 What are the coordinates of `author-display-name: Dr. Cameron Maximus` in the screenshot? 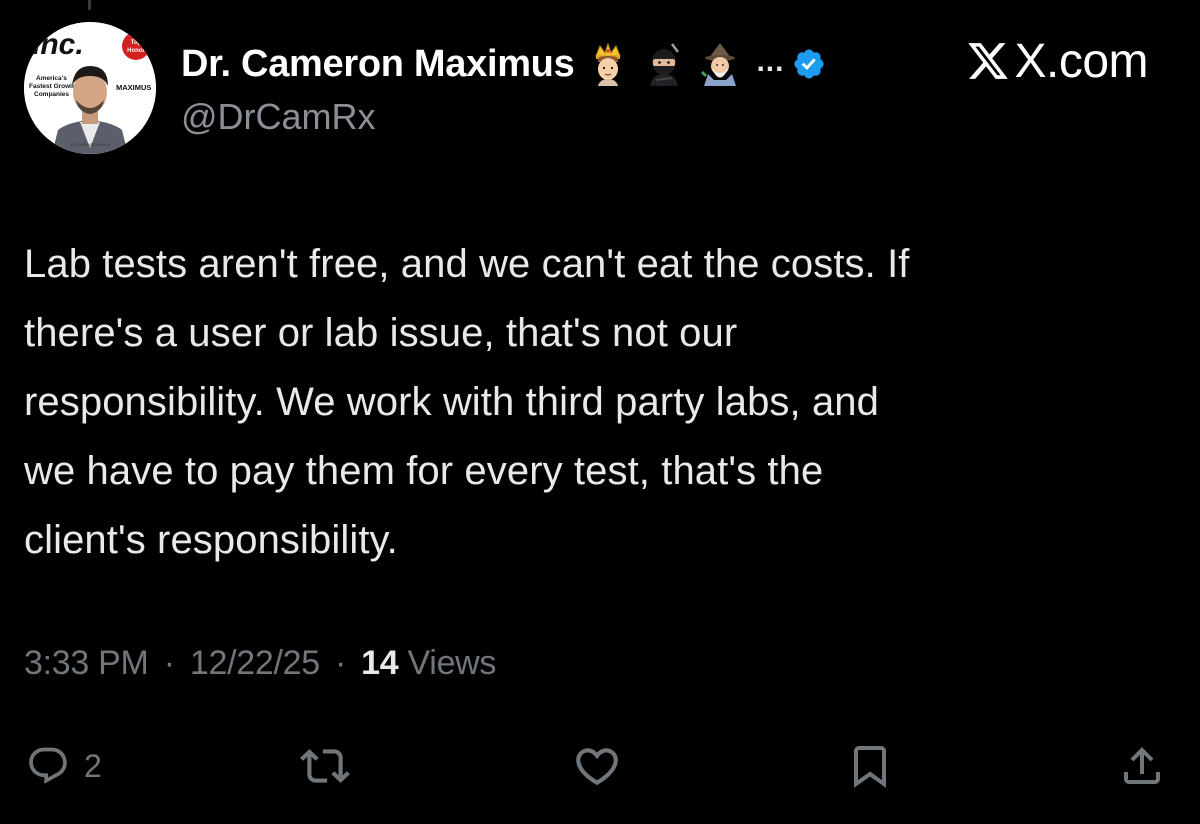 It's located at (378, 64).